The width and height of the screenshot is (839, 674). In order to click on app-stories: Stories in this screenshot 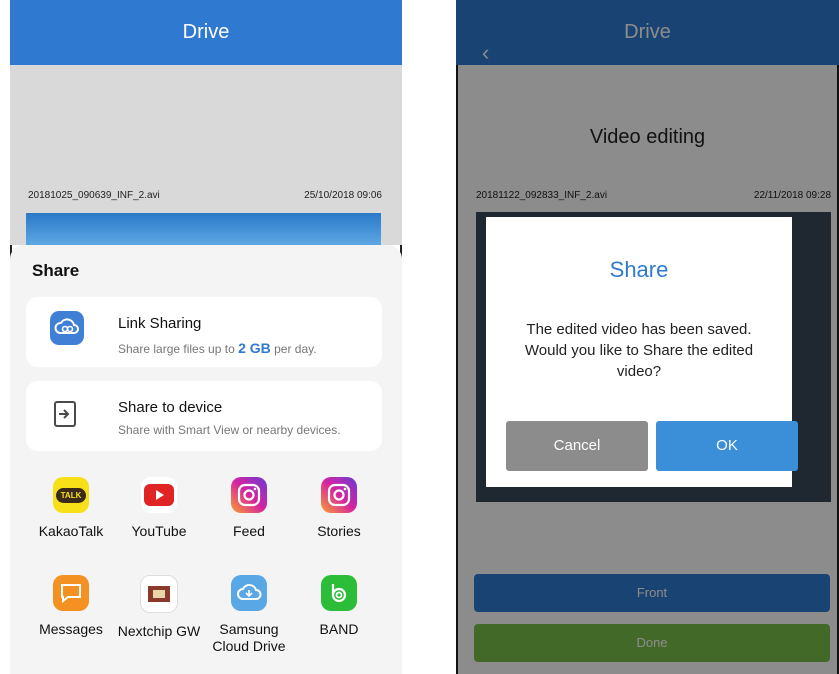, I will do `click(339, 508)`.